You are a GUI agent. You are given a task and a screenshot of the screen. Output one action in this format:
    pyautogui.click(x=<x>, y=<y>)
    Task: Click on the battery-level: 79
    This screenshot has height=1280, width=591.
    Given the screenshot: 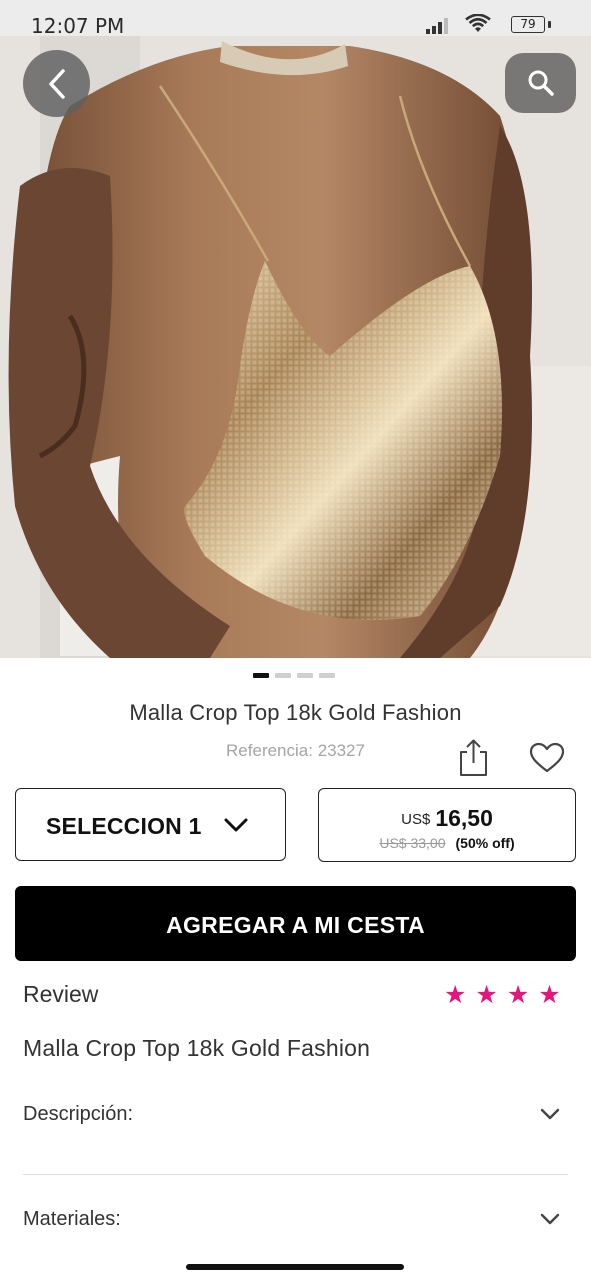 What is the action you would take?
    pyautogui.click(x=528, y=24)
    